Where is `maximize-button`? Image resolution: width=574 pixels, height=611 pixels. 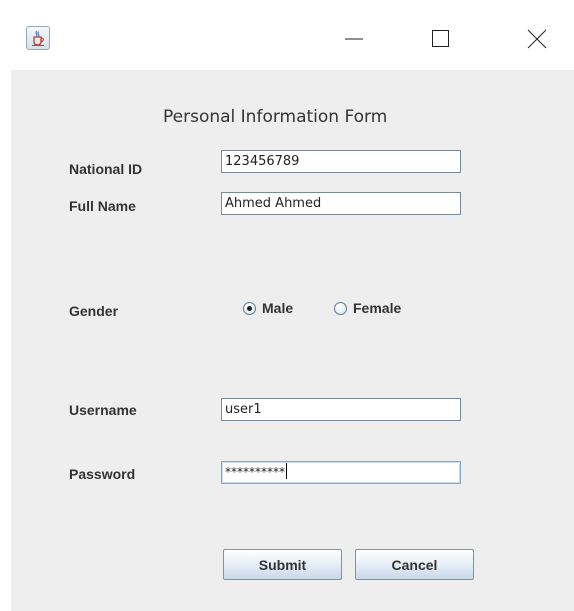 maximize-button is located at coordinates (440, 39).